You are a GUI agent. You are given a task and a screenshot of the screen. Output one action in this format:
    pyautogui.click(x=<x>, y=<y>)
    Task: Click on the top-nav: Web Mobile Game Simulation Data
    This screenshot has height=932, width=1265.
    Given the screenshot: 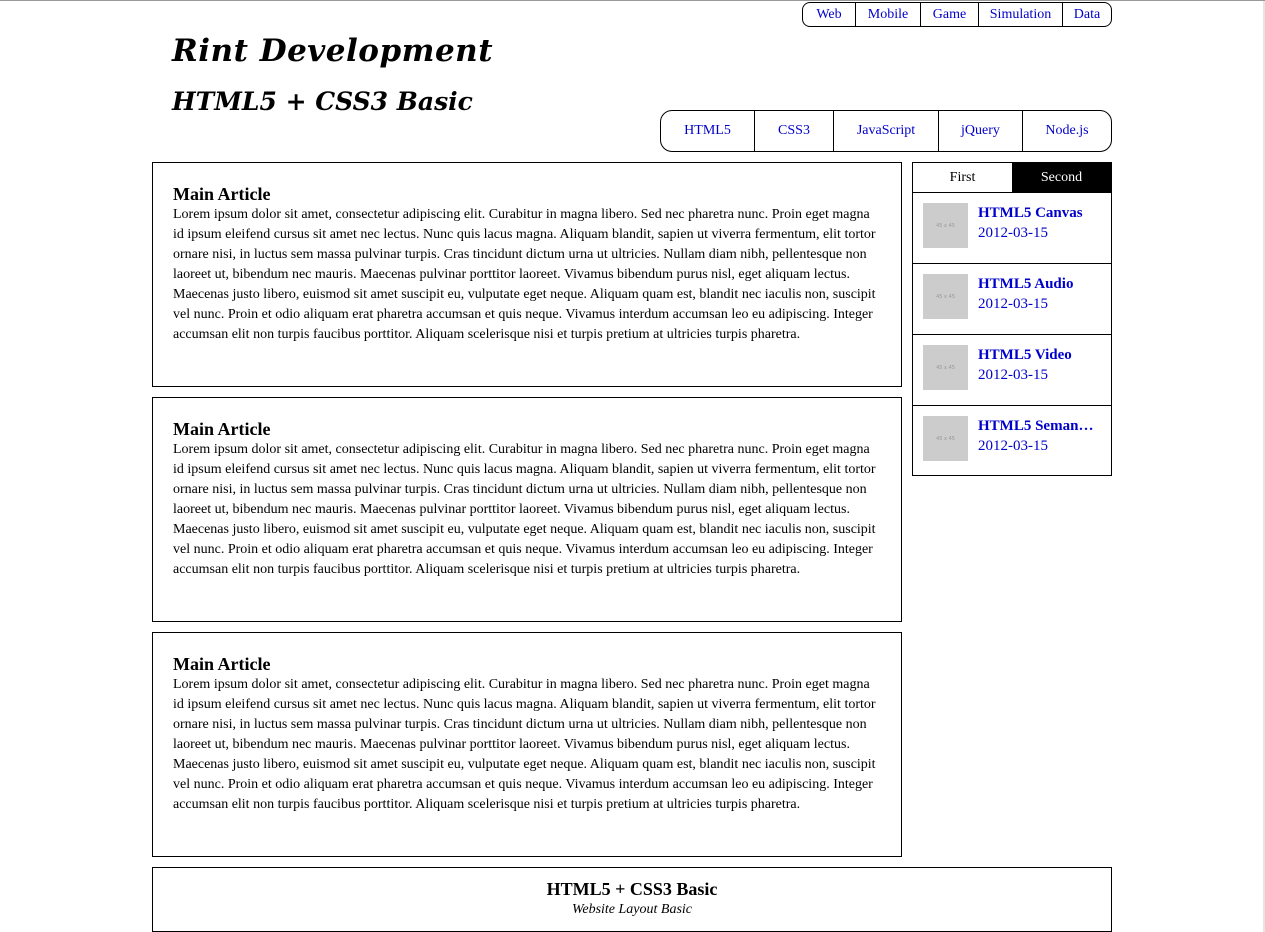 What is the action you would take?
    pyautogui.click(x=957, y=14)
    